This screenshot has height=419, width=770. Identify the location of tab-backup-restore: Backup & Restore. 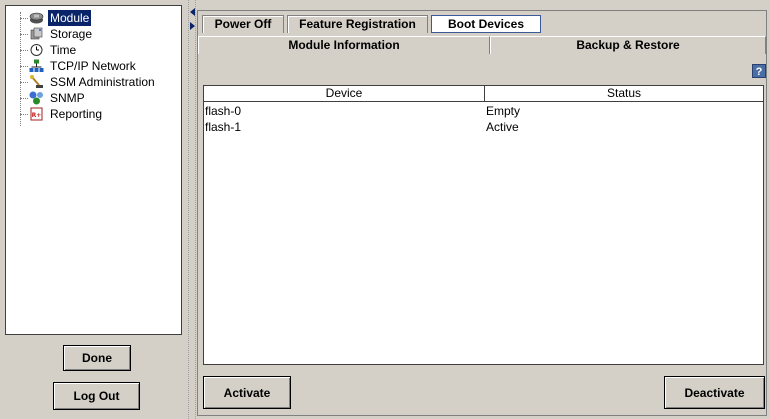
(628, 45).